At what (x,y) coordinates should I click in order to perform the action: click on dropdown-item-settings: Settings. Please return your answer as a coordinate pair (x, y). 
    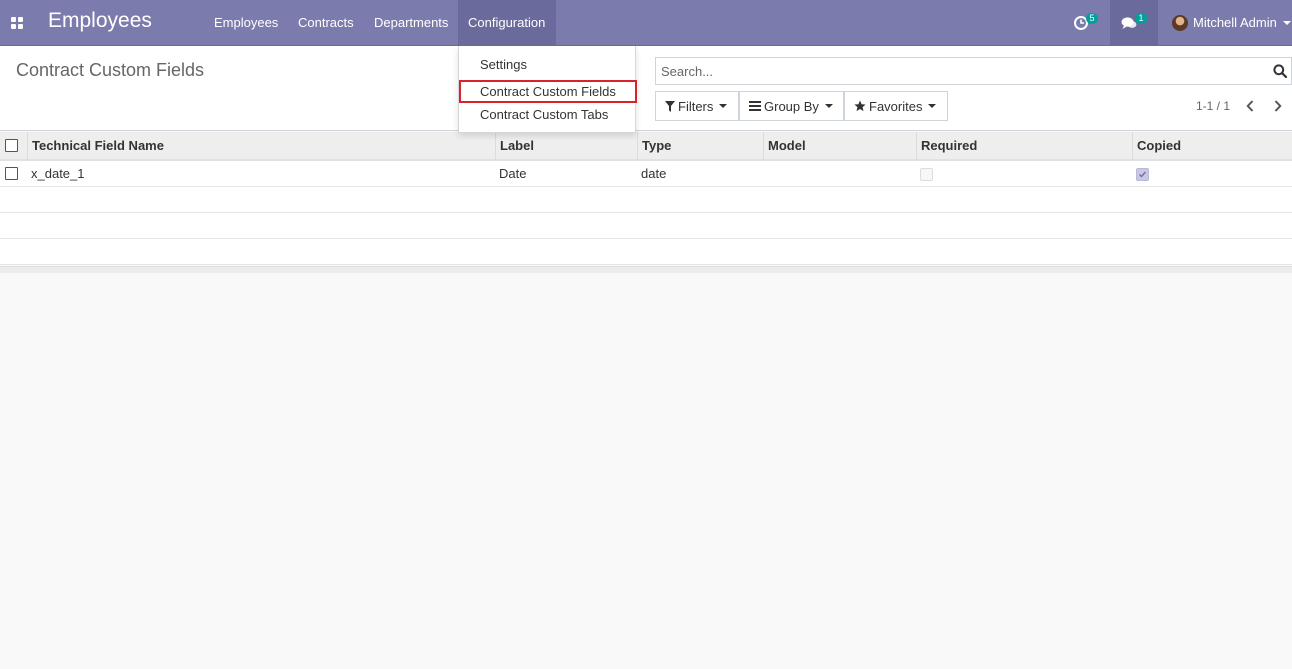
    Looking at the image, I should click on (548, 65).